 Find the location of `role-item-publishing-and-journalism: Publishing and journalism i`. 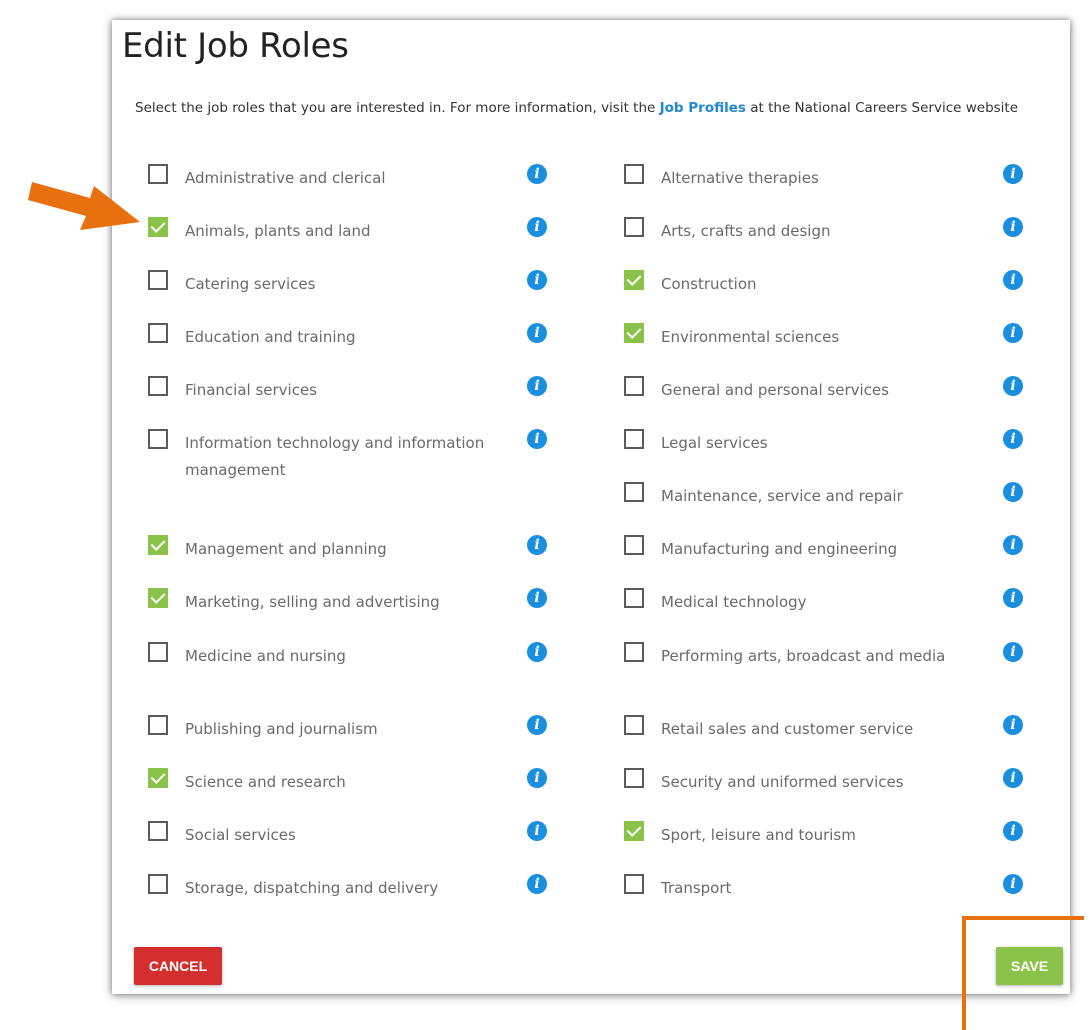

role-item-publishing-and-journalism: Publishing and journalism i is located at coordinates (348, 730).